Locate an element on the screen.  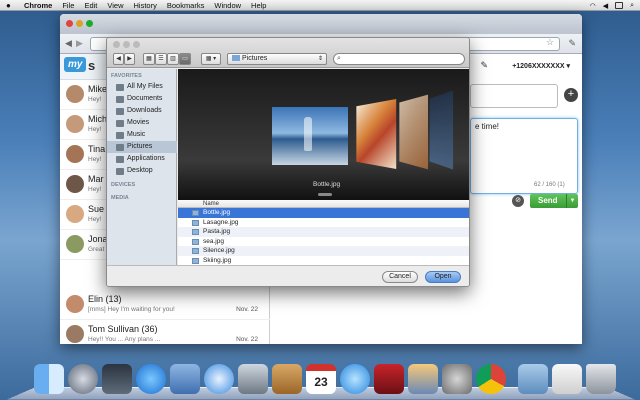
sidebar-item-documents: Documents is located at coordinates (142, 99).